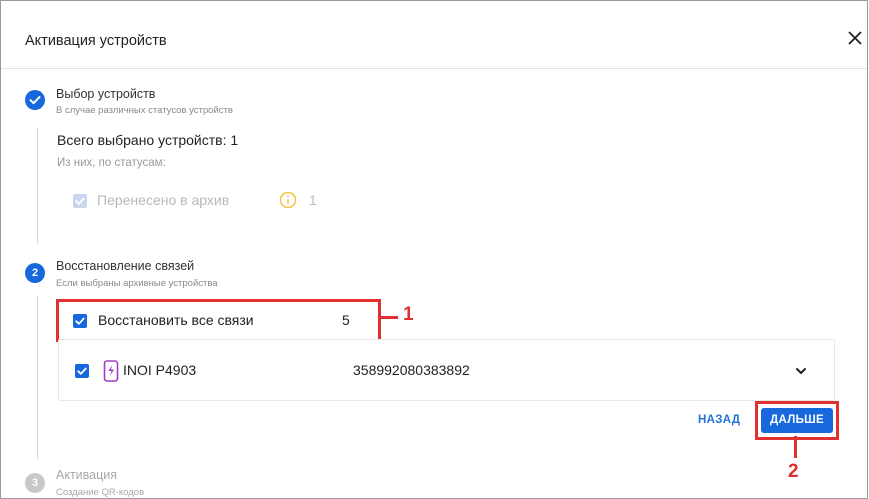 This screenshot has height=499, width=869. Describe the element at coordinates (288, 200) in the screenshot. I see `info-icon` at that location.